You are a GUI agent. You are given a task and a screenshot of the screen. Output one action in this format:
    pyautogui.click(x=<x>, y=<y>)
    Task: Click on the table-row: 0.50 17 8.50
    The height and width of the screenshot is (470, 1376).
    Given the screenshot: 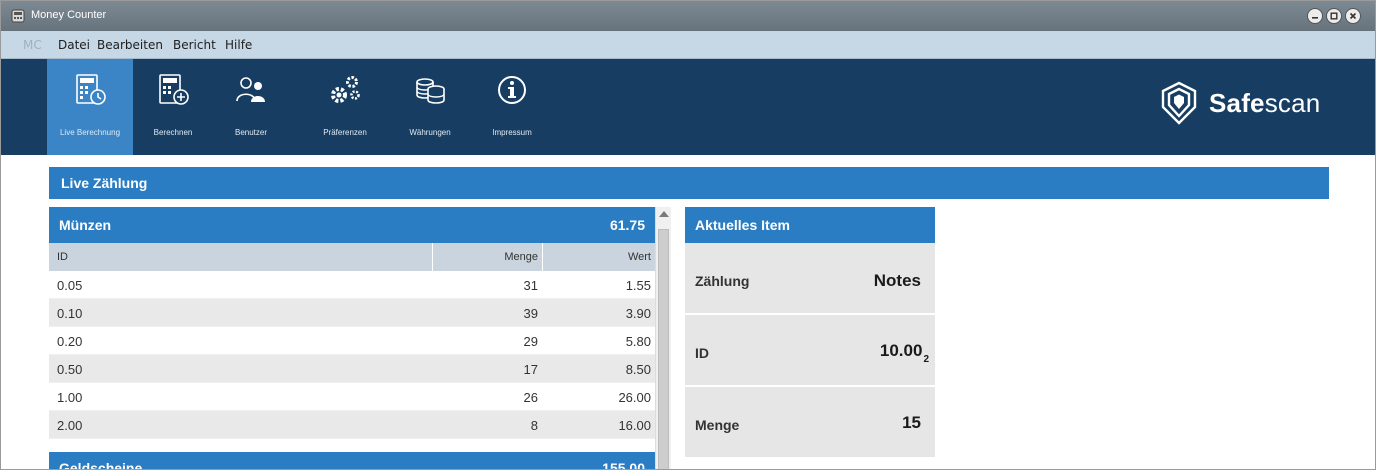 What is the action you would take?
    pyautogui.click(x=352, y=369)
    